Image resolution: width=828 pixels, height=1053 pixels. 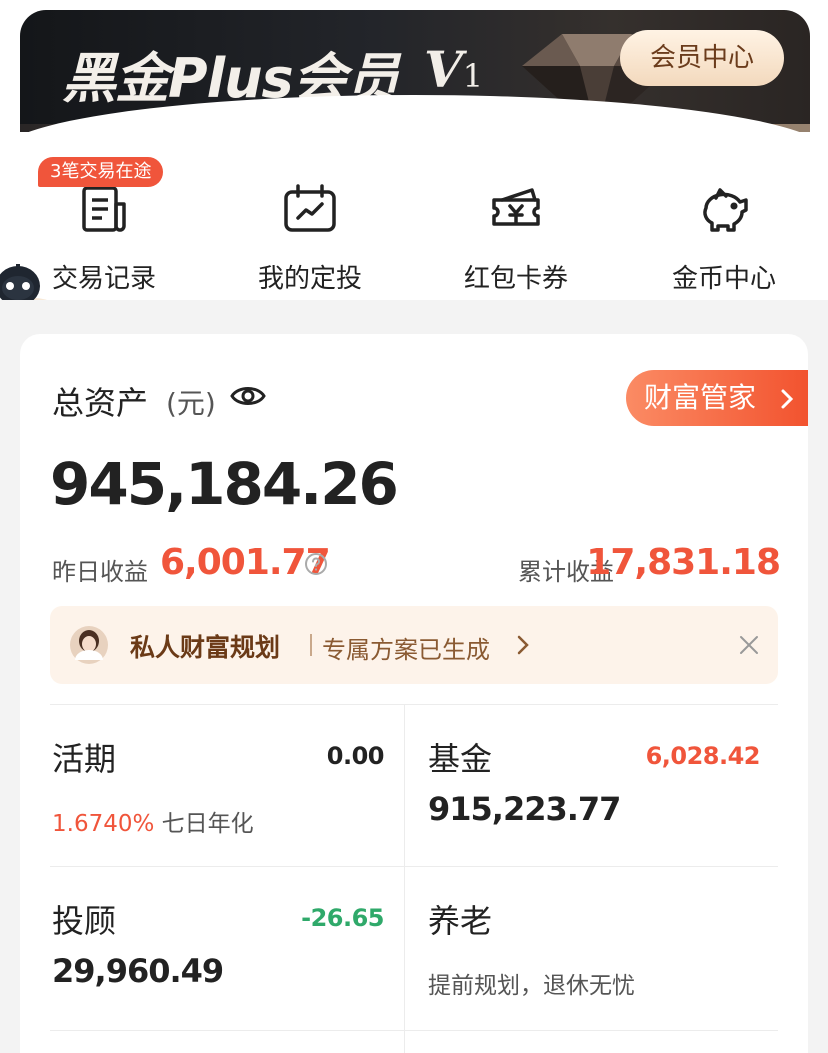 What do you see at coordinates (227, 947) in the screenshot?
I see `product-advisory: 投顾 -26.65 29,960.49` at bounding box center [227, 947].